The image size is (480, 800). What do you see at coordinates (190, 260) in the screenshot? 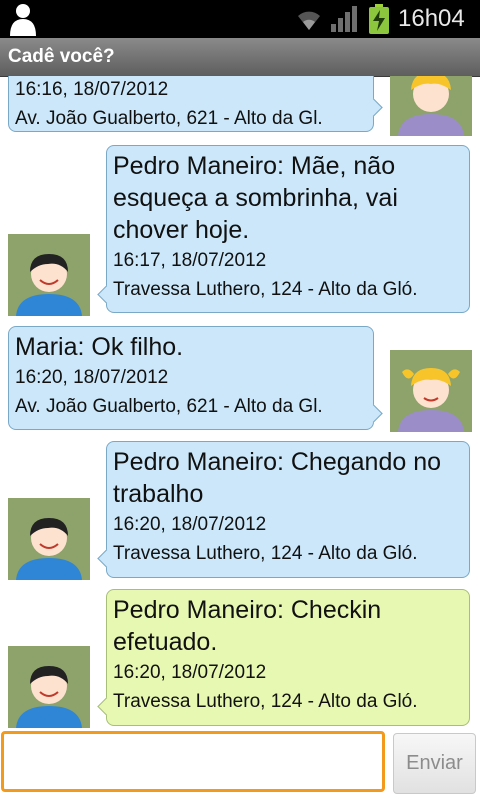
I see `message-time: 16:17, 18/07/2012` at bounding box center [190, 260].